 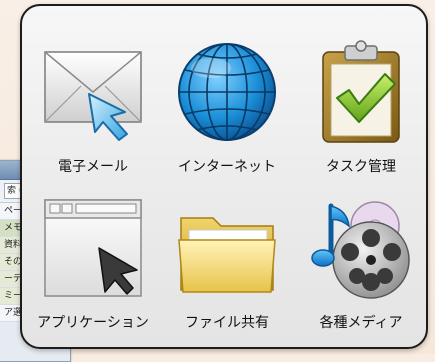 I want to click on launcher-item-application: アプリケーション, so click(x=93, y=268).